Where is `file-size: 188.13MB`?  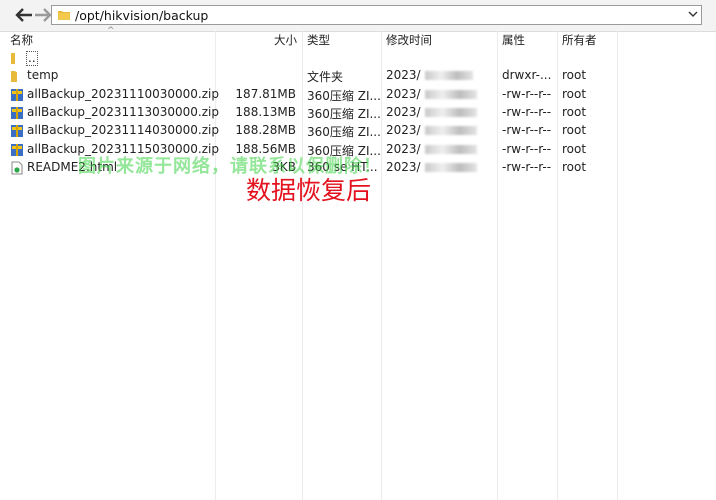 file-size: 188.13MB is located at coordinates (265, 112).